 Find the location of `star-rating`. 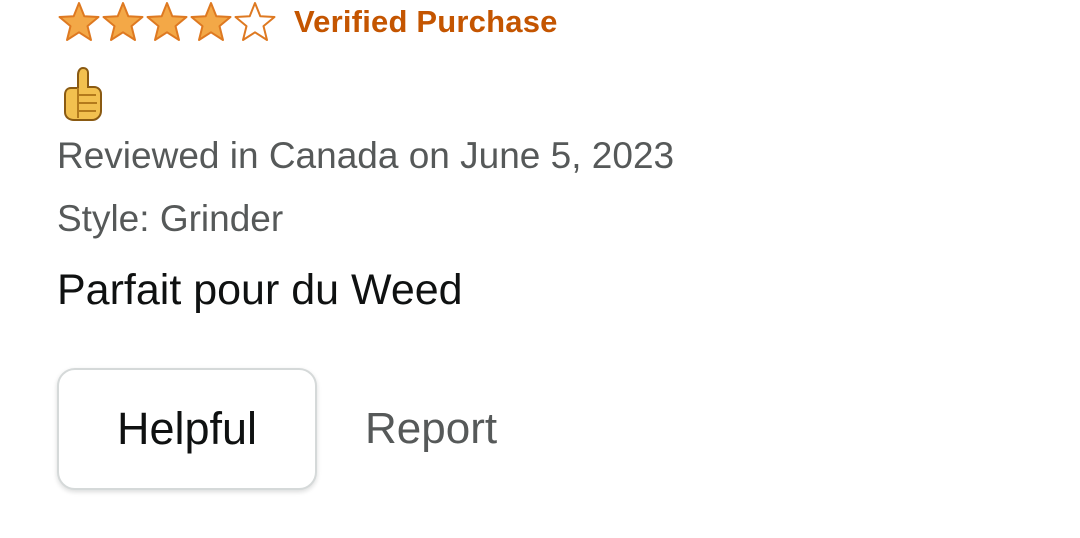

star-rating is located at coordinates (167, 22).